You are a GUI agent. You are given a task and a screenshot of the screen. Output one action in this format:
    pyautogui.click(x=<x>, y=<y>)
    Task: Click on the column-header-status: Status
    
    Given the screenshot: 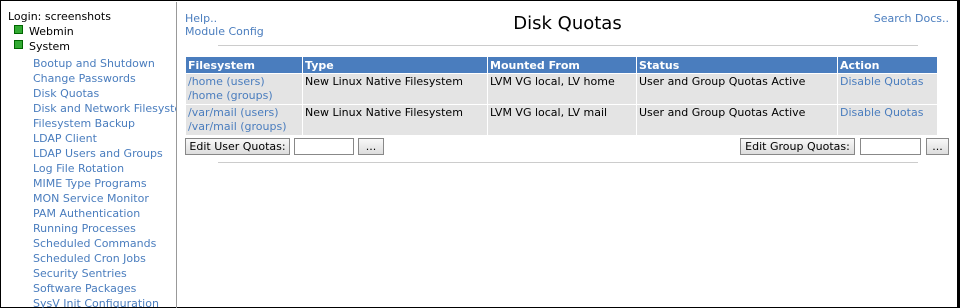 What is the action you would take?
    pyautogui.click(x=737, y=65)
    